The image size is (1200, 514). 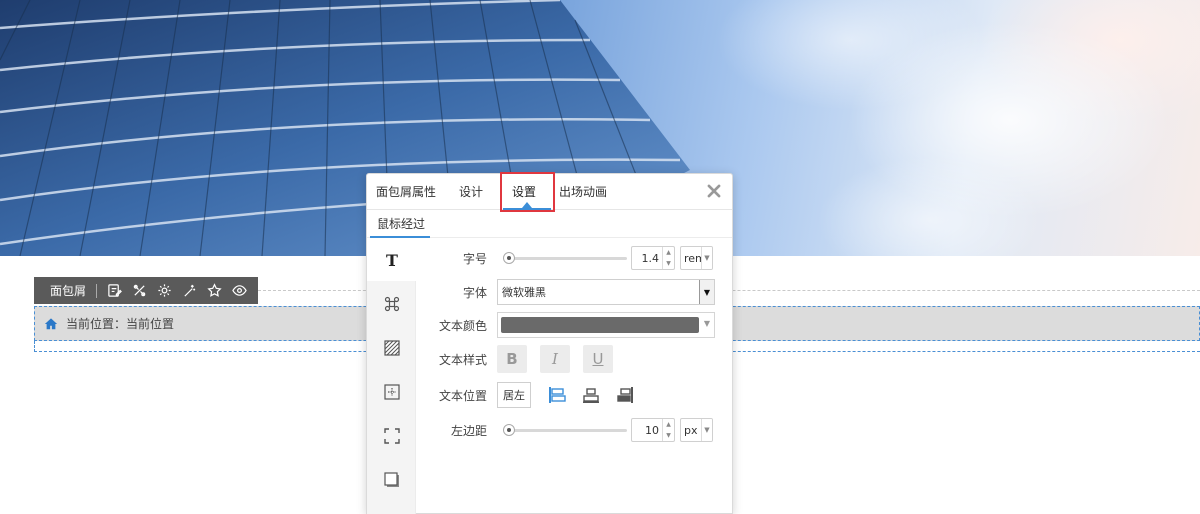 What do you see at coordinates (549, 192) in the screenshot?
I see `panel-tabs: 面包屑属性 设计 设置 出场动画` at bounding box center [549, 192].